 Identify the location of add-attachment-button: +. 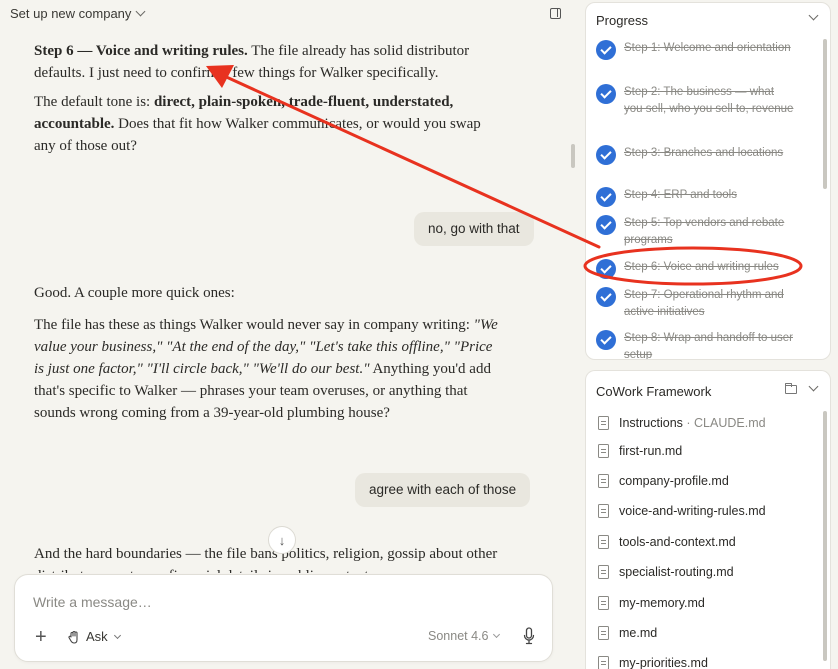
(41, 637).